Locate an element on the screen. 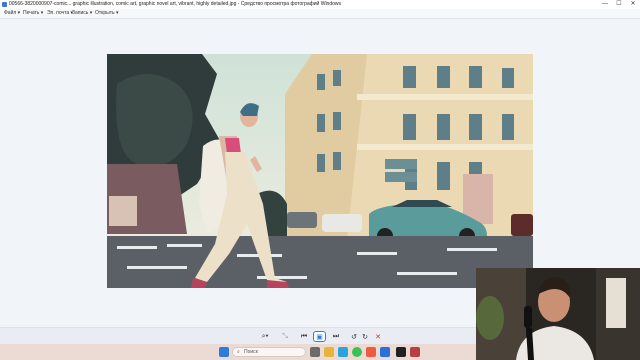  windows-icon is located at coordinates (224, 352).